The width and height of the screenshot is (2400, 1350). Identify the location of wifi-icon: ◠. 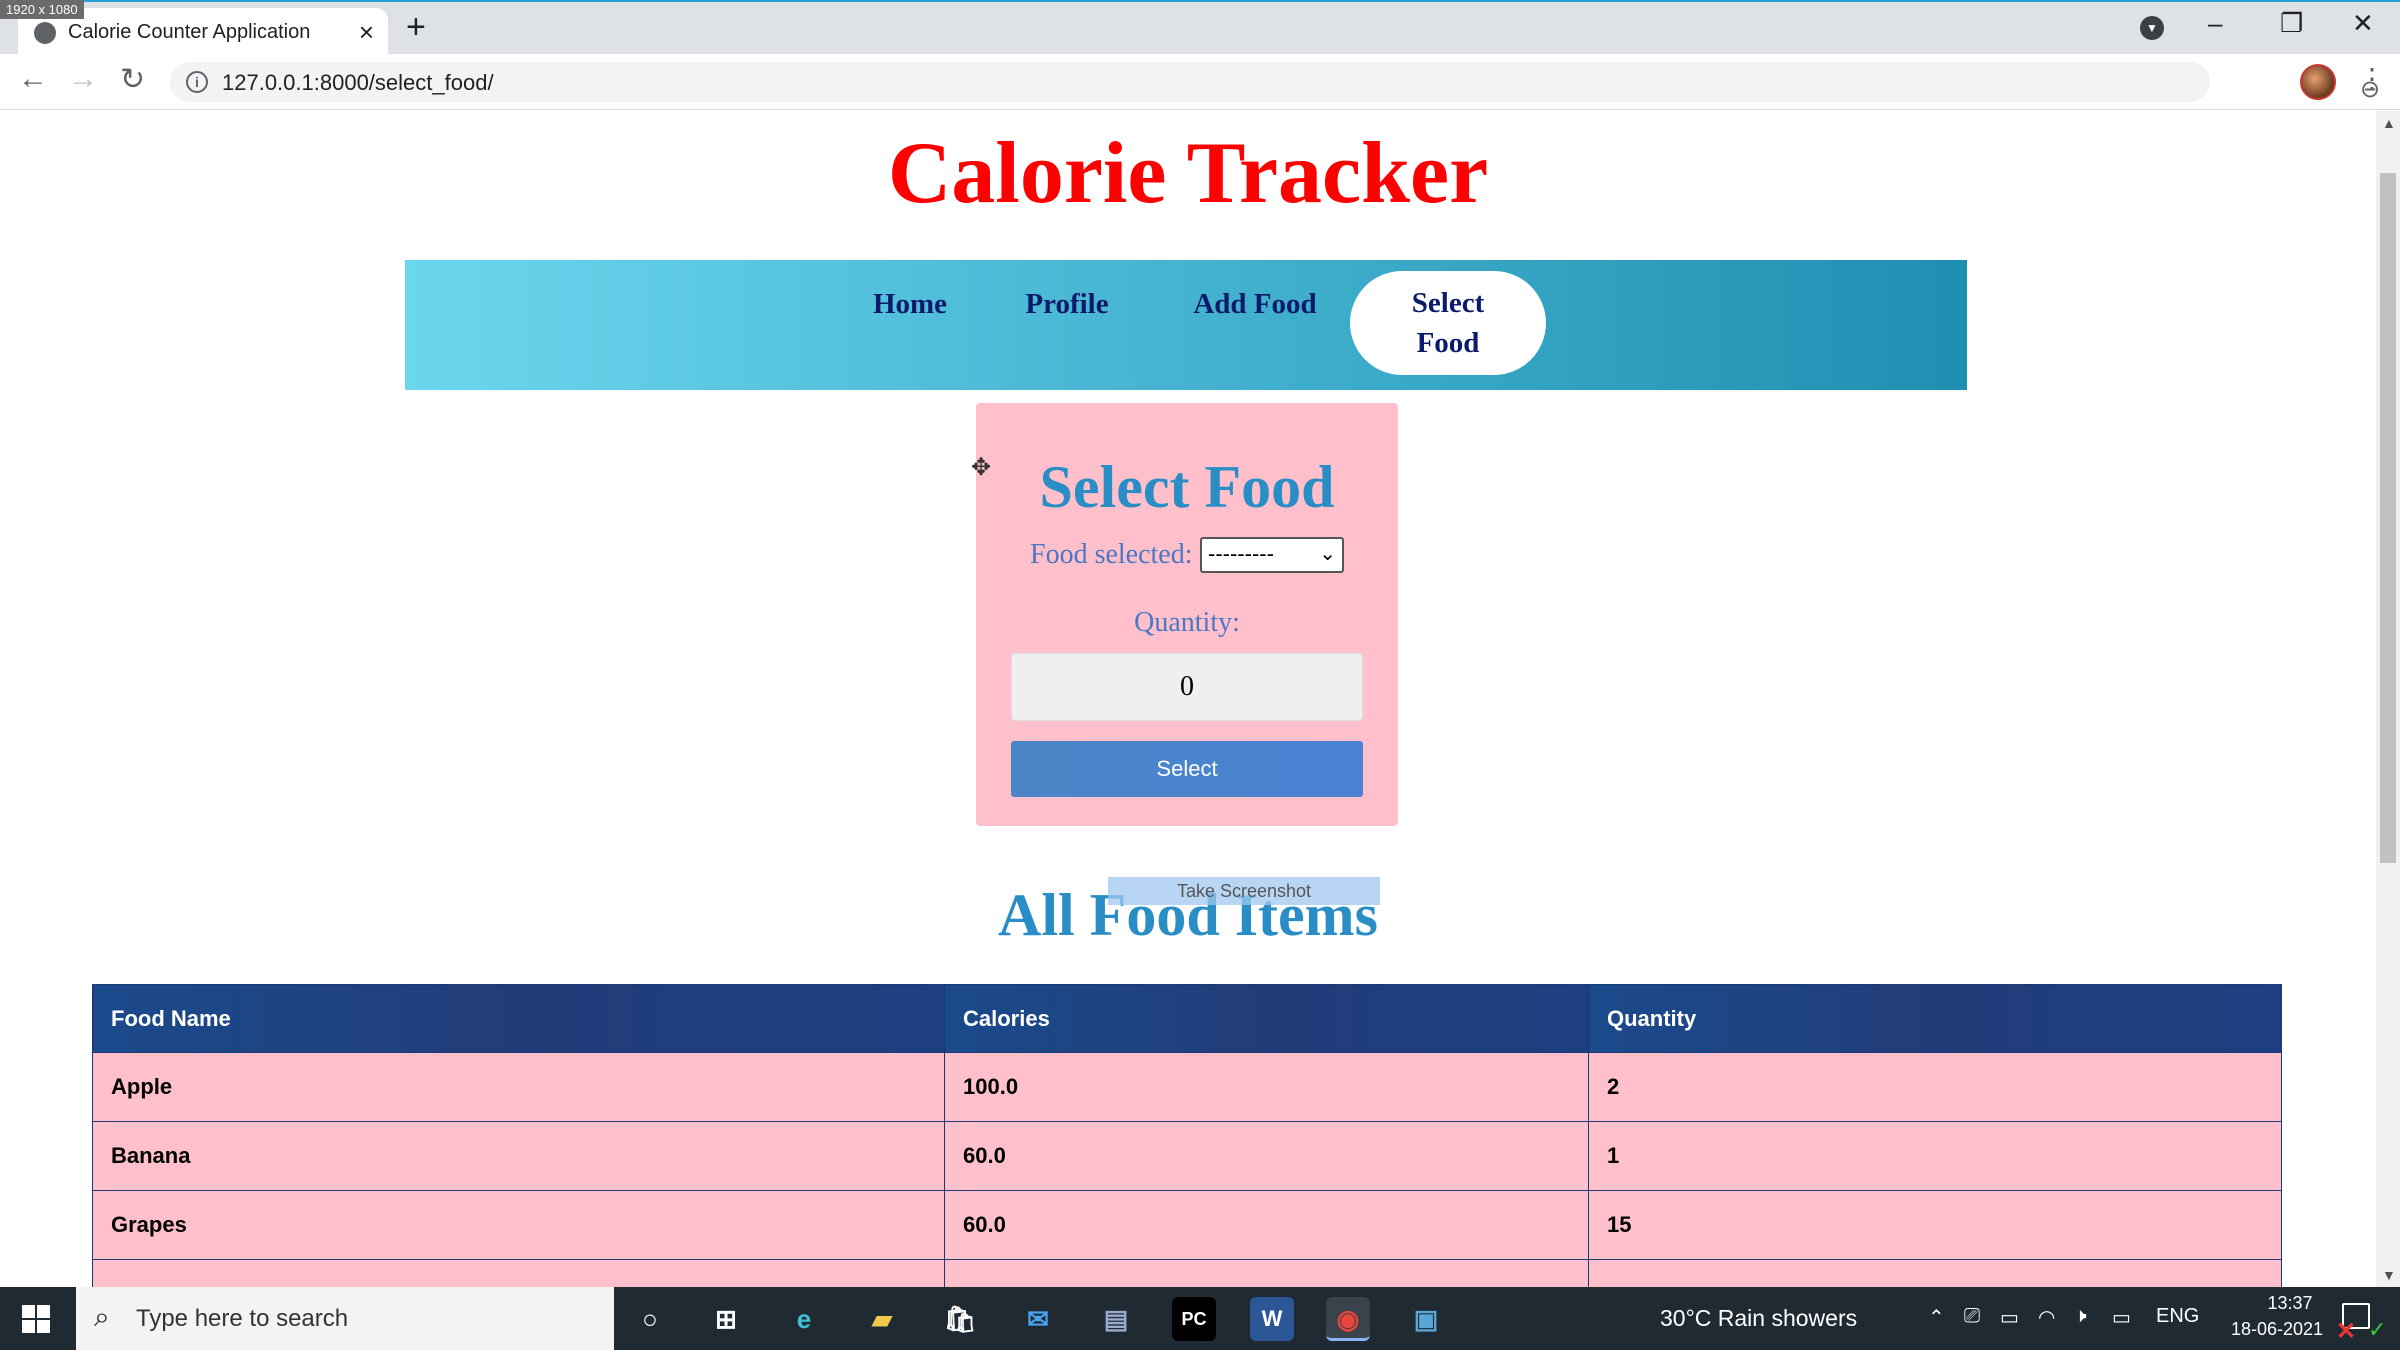
(2046, 1317).